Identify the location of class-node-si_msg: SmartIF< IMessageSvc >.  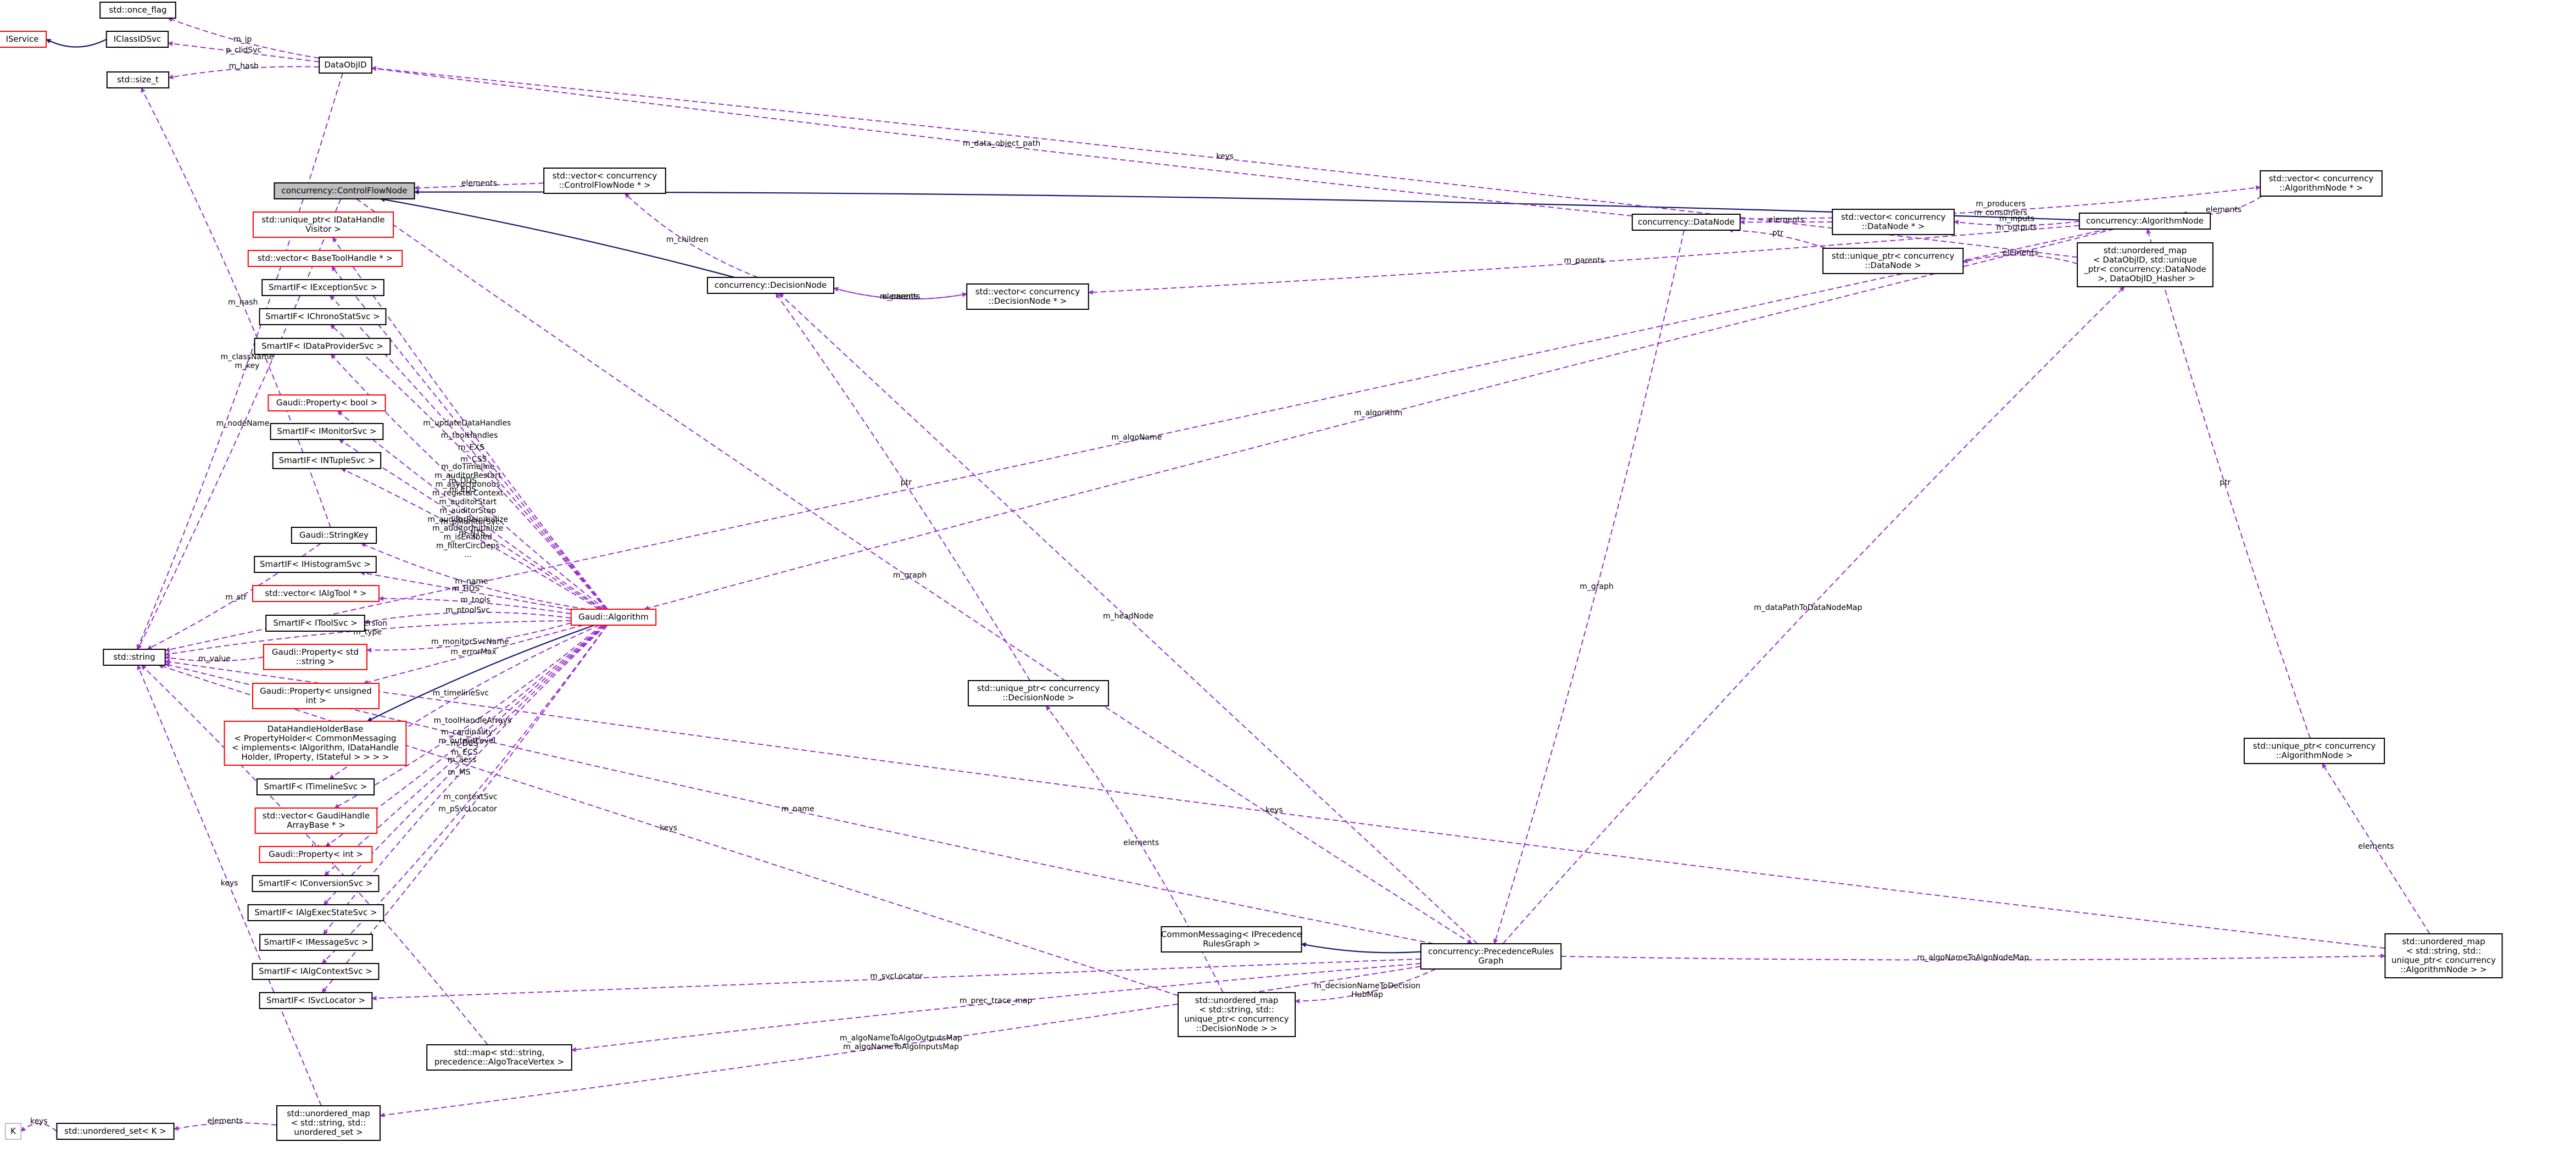
(316, 942).